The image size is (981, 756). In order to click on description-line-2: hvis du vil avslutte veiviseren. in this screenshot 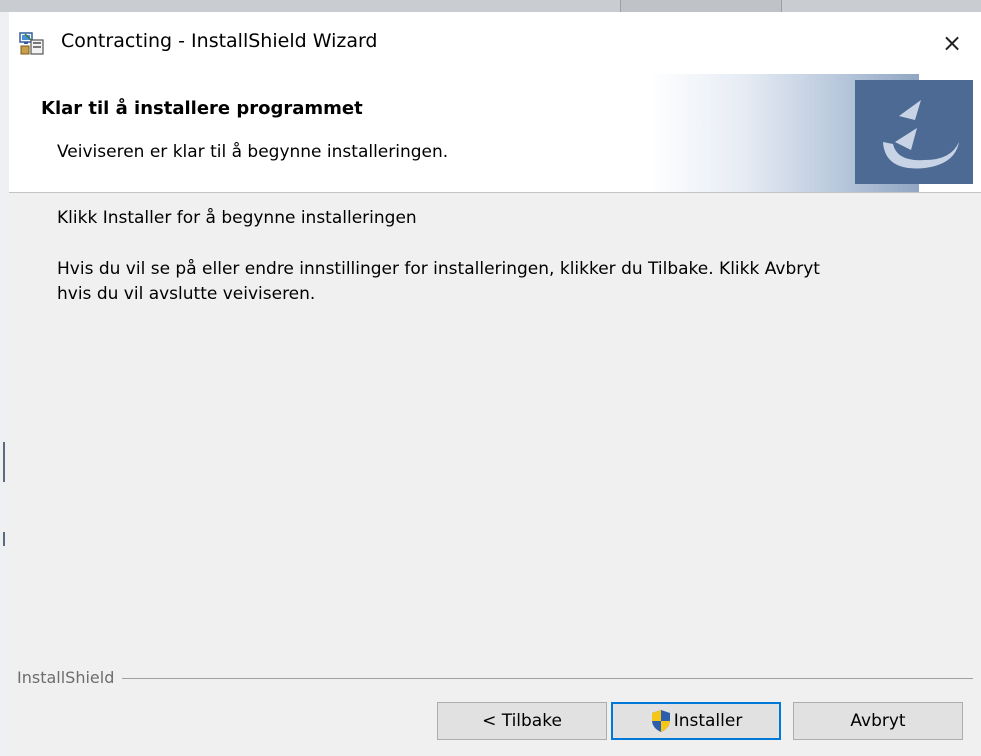, I will do `click(186, 294)`.